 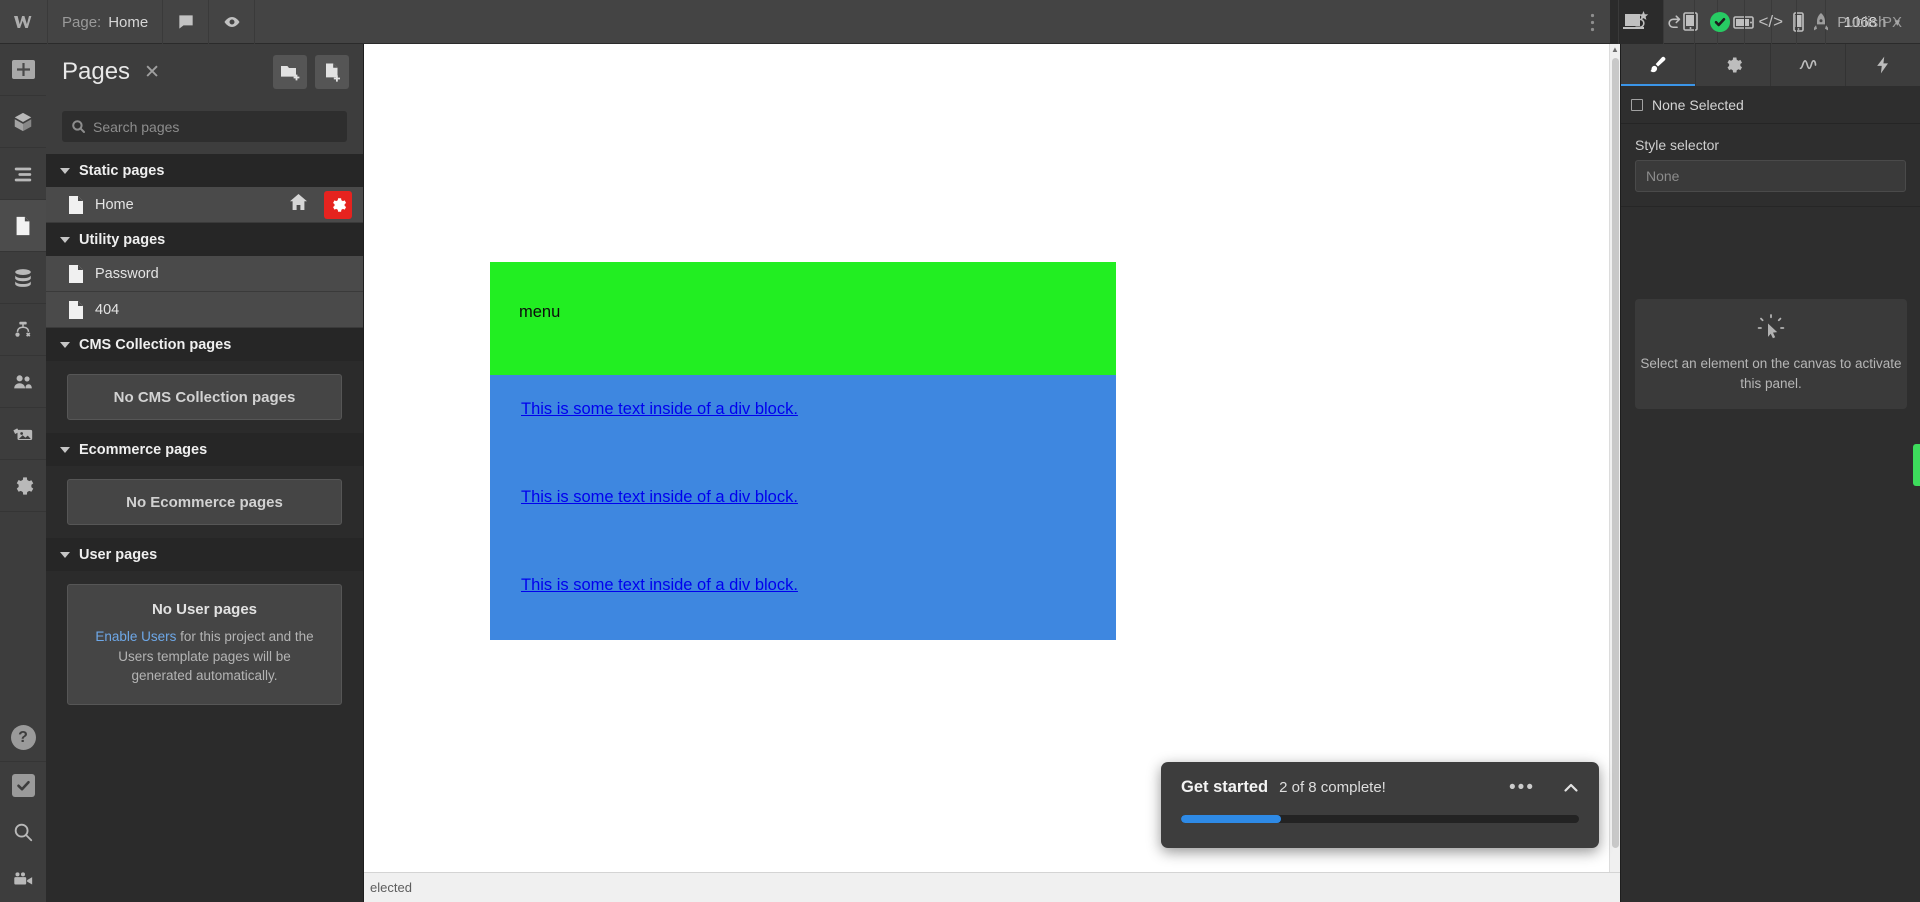 I want to click on interactions-icon, so click(x=1808, y=64).